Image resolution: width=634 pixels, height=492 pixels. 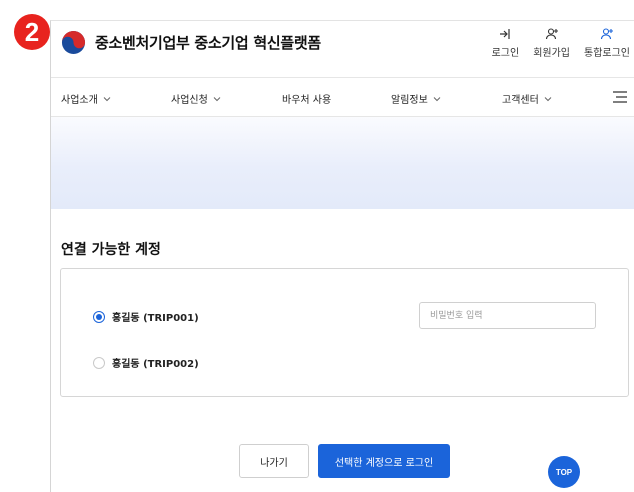 What do you see at coordinates (505, 43) in the screenshot?
I see `login-link: 로그인` at bounding box center [505, 43].